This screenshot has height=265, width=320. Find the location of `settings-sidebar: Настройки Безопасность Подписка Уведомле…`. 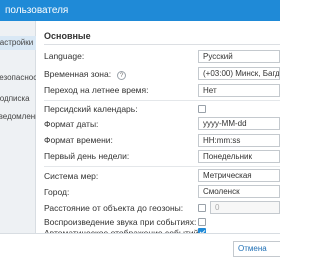

settings-sidebar: Настройки Безопасность Подписка Уведомле… is located at coordinates (18, 127).